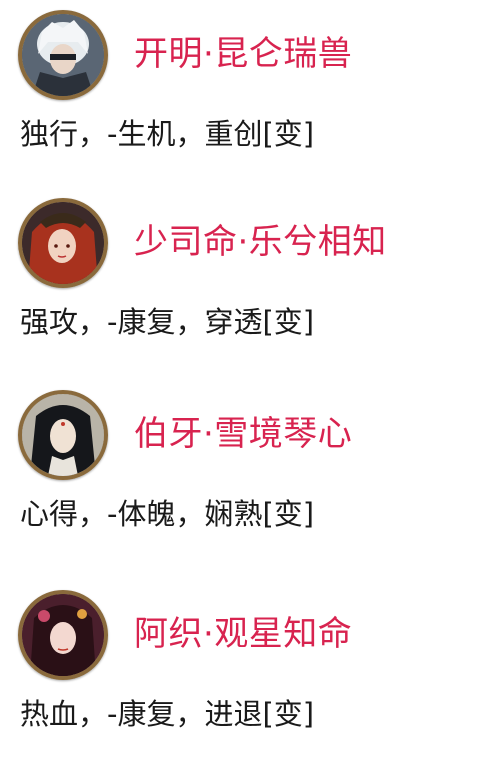 This screenshot has width=500, height=764. What do you see at coordinates (243, 434) in the screenshot?
I see `hero-name: 伯牙·雪境琴心` at bounding box center [243, 434].